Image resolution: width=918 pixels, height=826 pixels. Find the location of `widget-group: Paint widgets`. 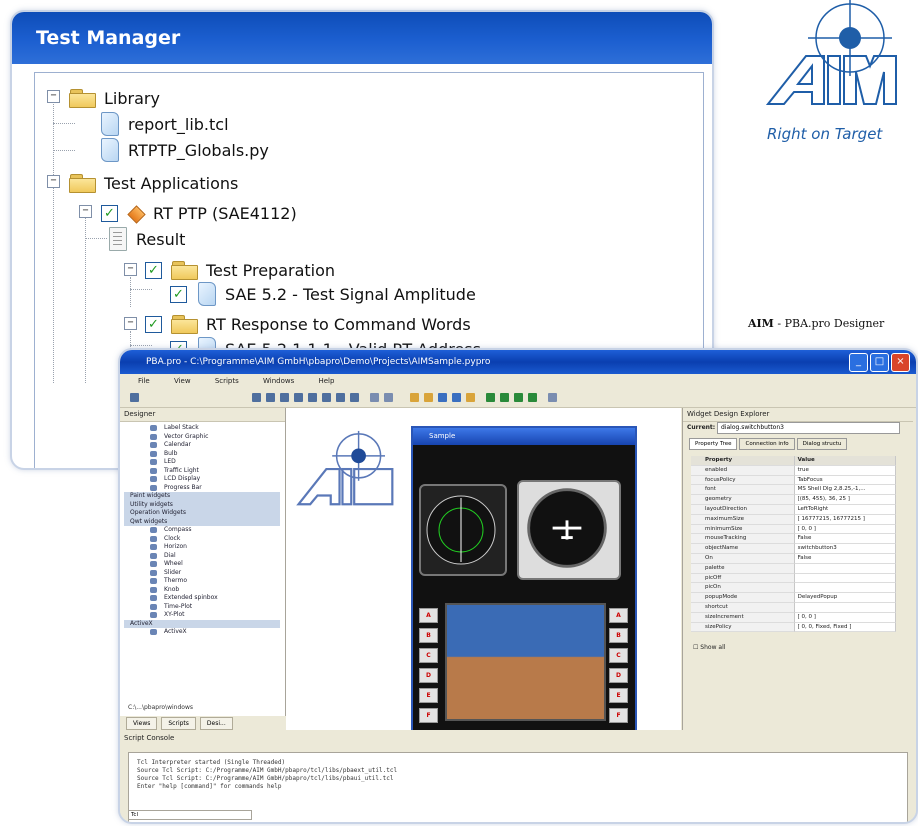

widget-group: Paint widgets is located at coordinates (202, 496).